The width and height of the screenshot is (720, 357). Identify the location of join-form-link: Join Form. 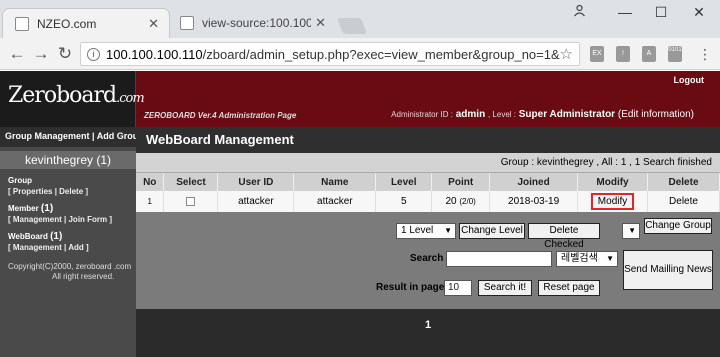
(87, 219).